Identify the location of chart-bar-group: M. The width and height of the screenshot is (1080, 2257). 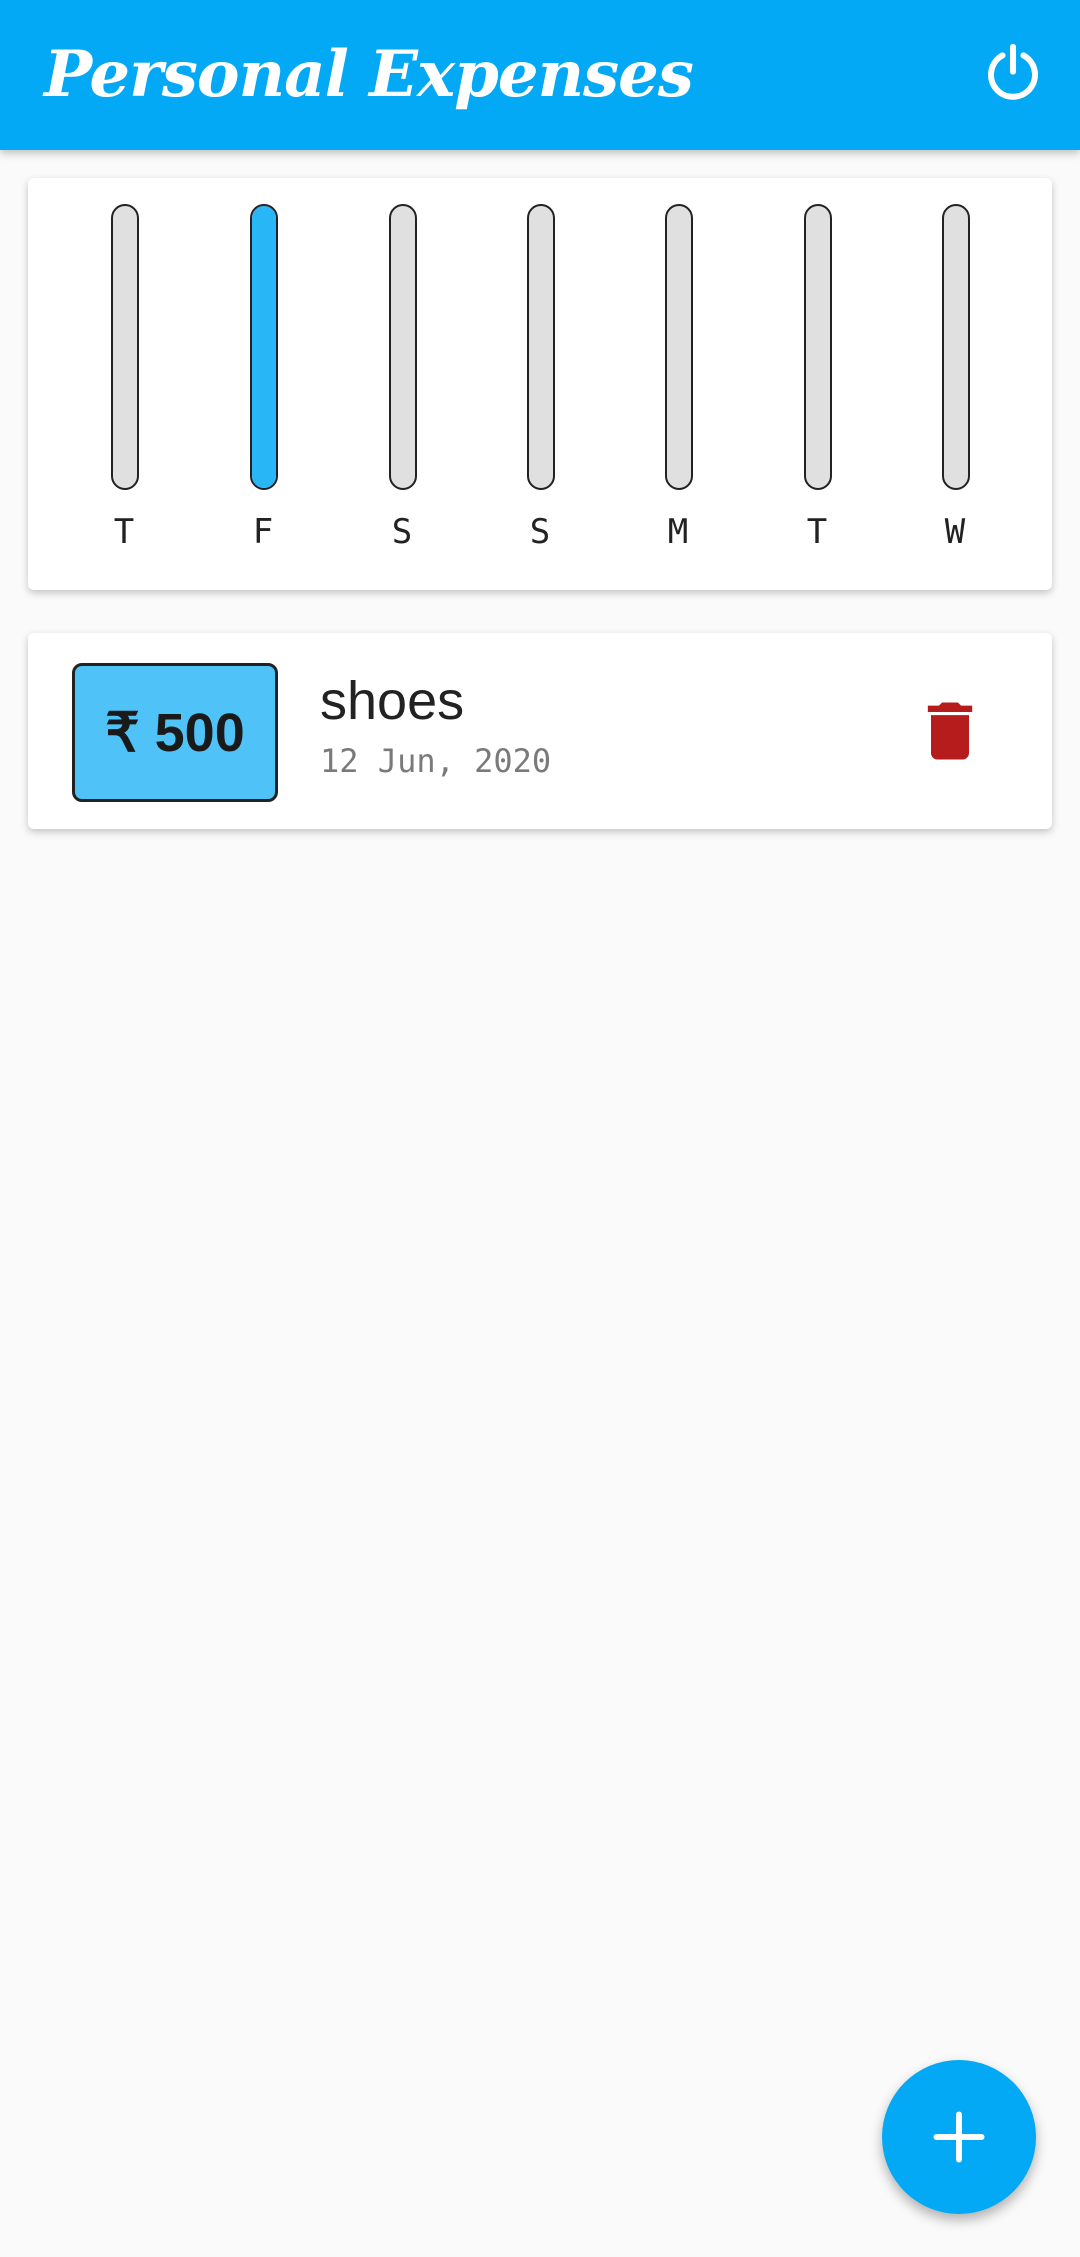
(678, 384).